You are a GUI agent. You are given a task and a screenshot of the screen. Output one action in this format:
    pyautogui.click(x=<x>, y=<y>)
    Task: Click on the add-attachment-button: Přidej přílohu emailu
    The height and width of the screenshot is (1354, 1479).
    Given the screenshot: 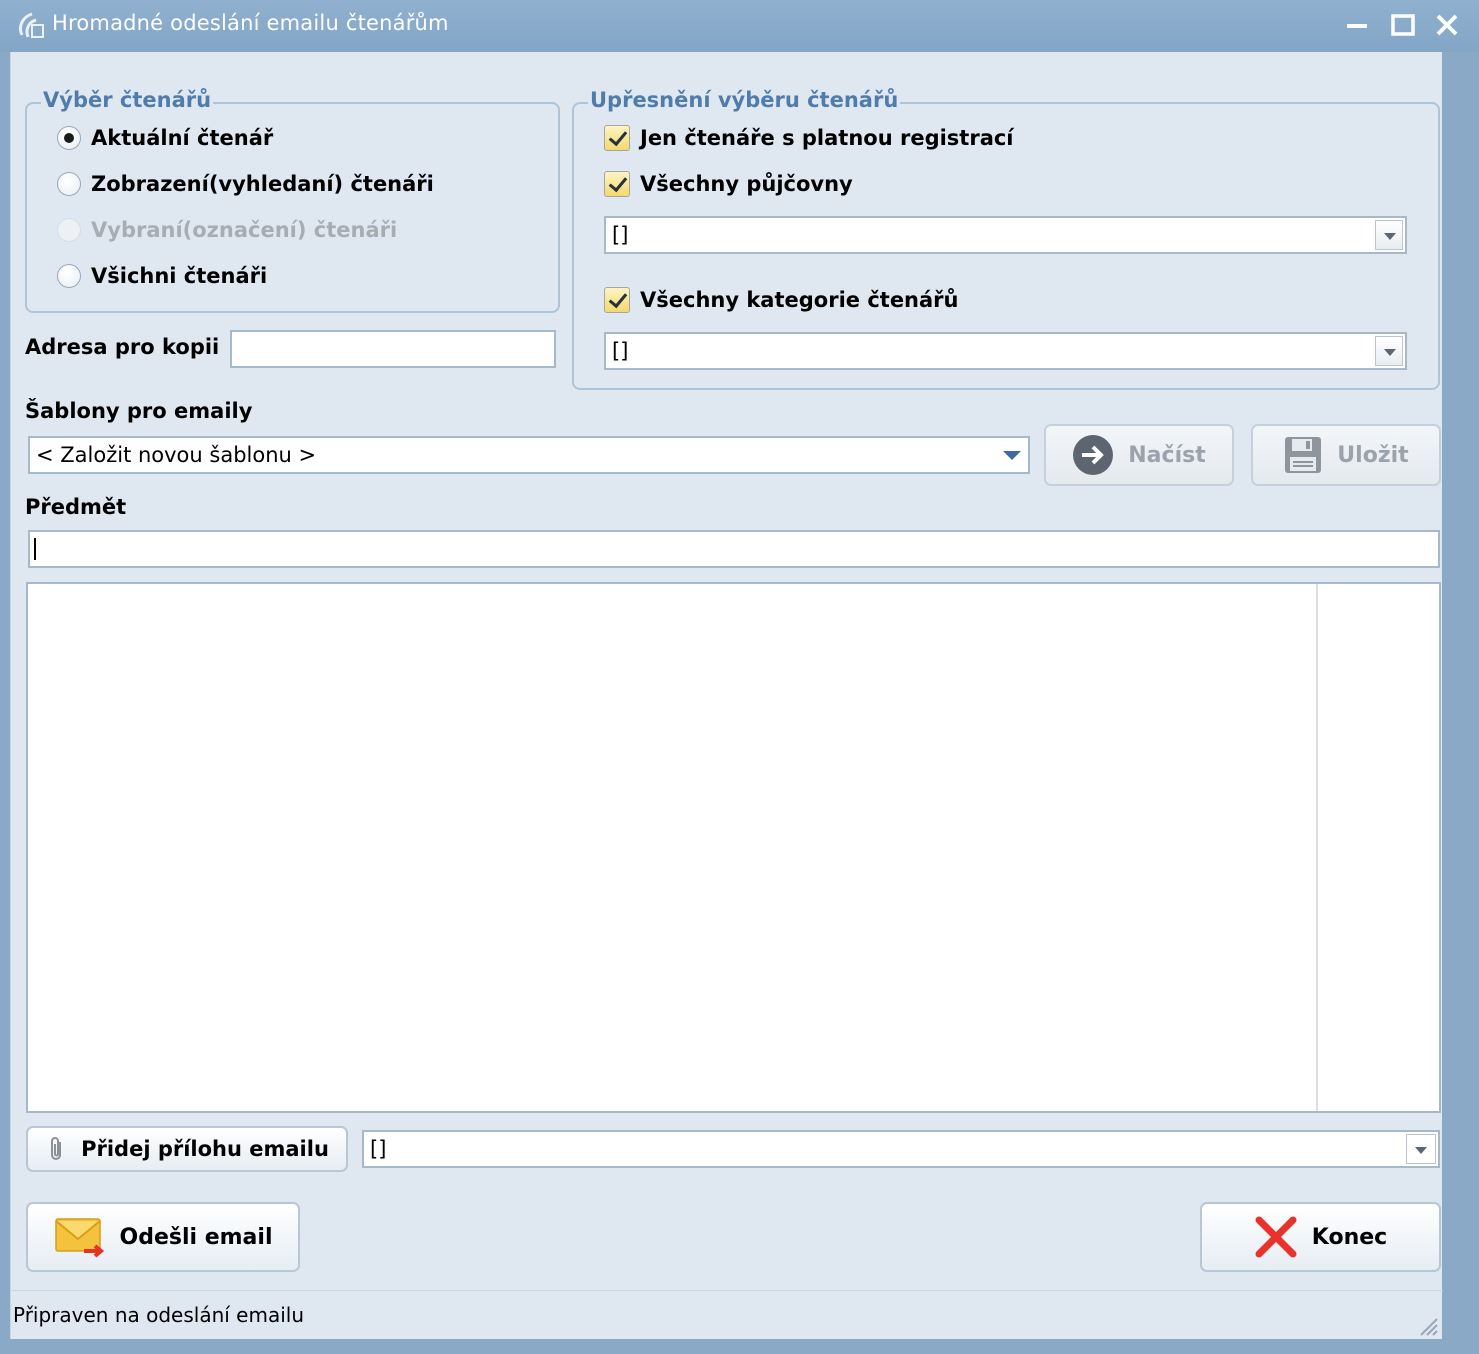 What is the action you would take?
    pyautogui.click(x=187, y=1149)
    